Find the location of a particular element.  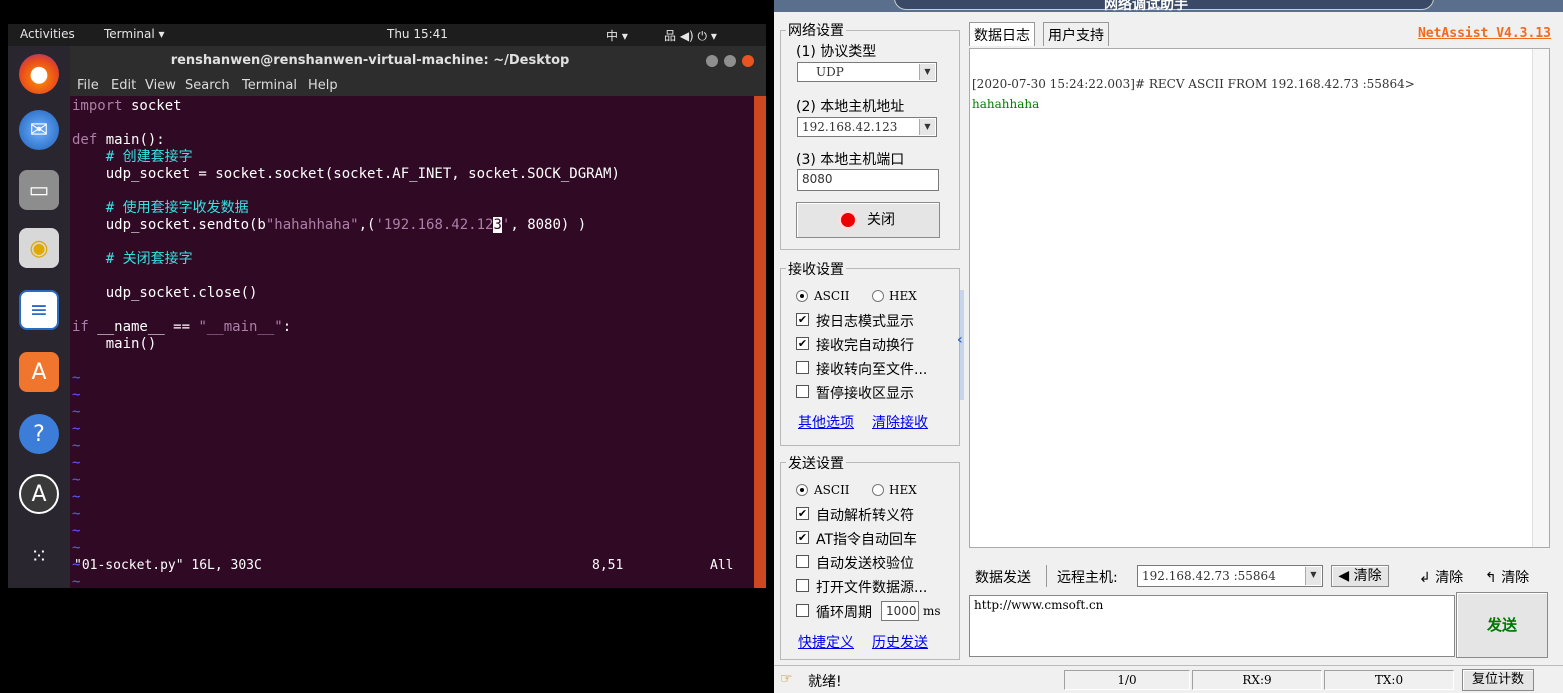

text-cursor: 3 is located at coordinates (497, 225).